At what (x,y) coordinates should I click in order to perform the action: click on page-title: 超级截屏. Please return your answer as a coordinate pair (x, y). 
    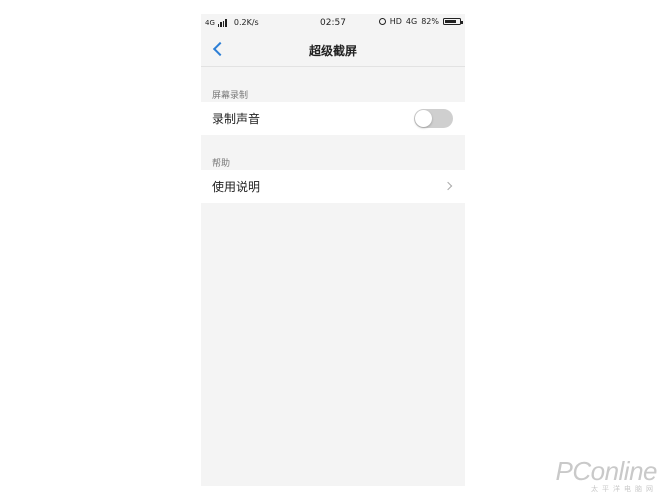
    Looking at the image, I should click on (332, 51).